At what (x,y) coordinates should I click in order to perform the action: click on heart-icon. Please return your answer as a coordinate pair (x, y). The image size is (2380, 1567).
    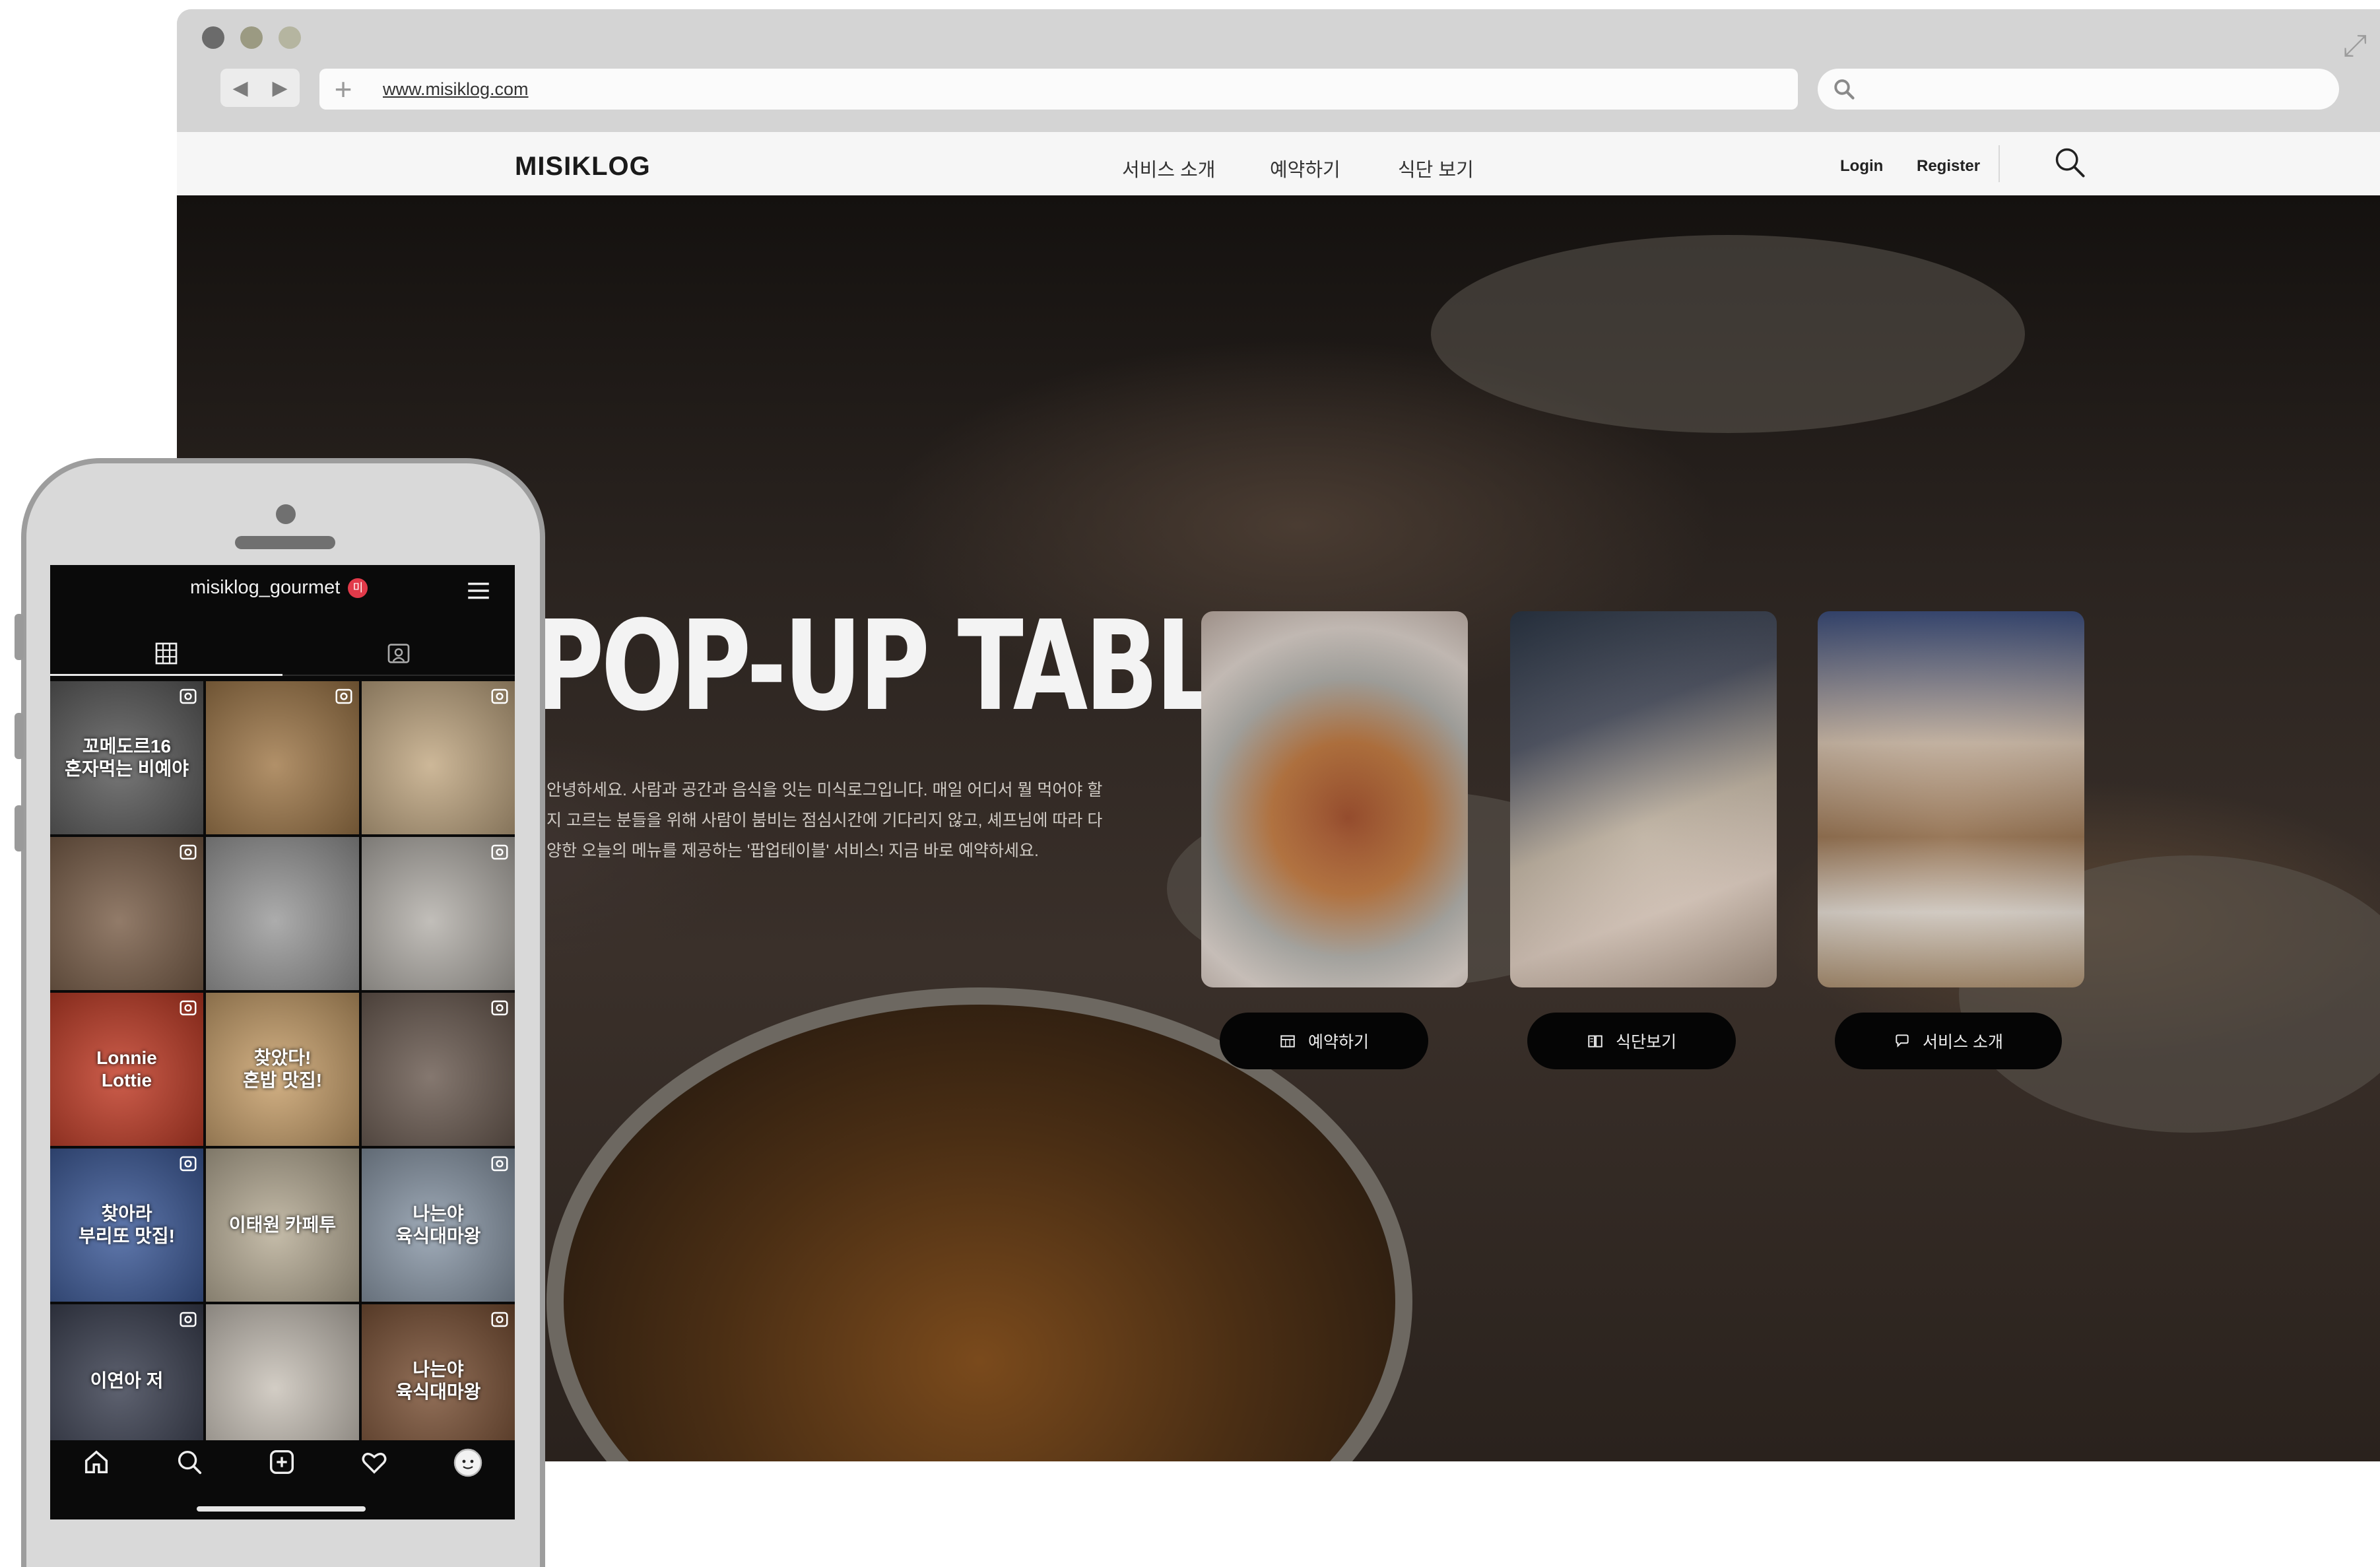
    Looking at the image, I should click on (374, 1462).